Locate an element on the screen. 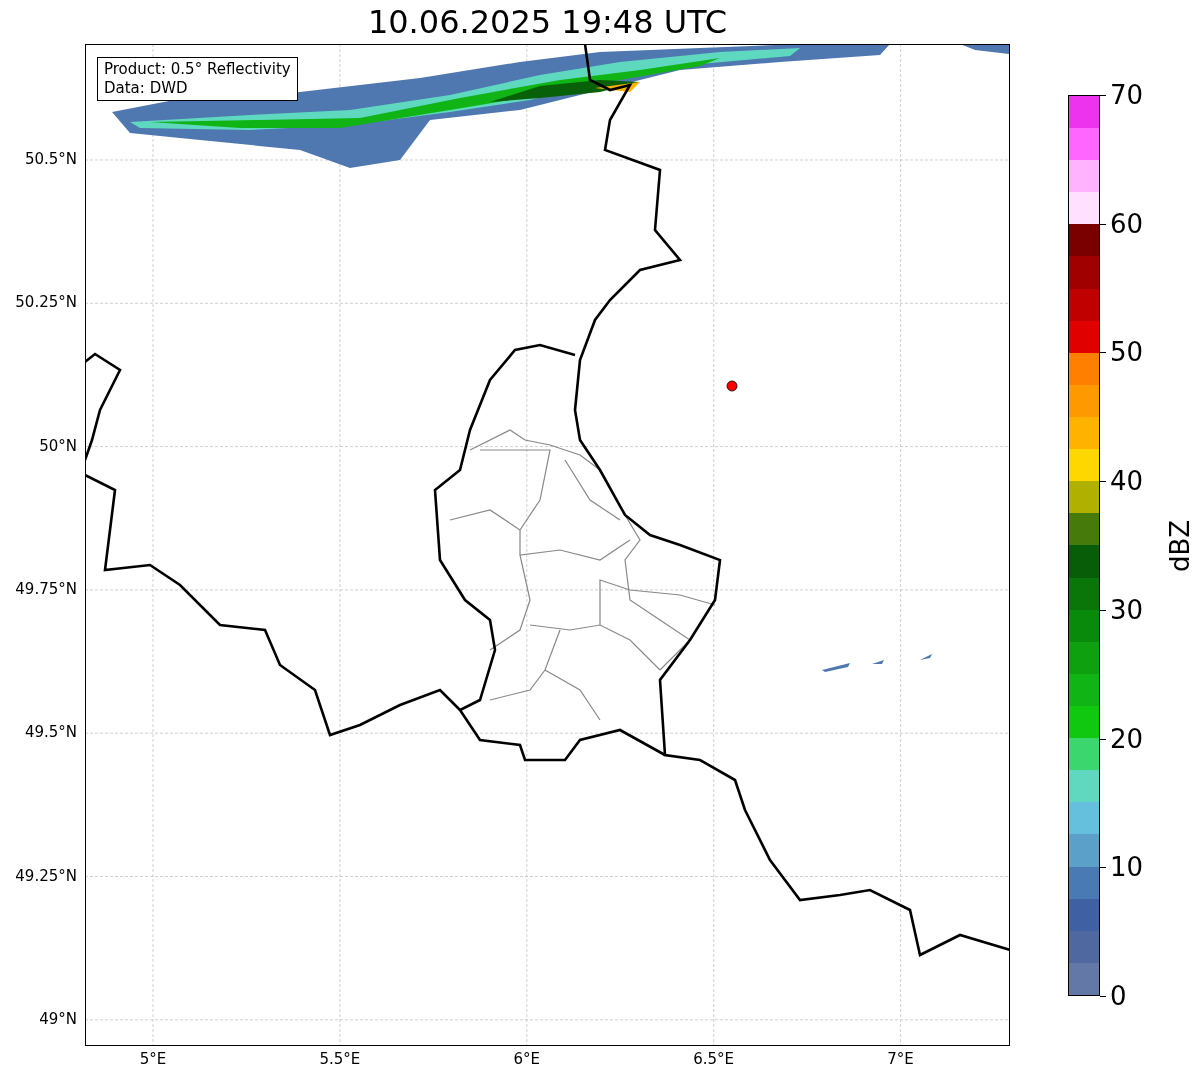  colorbar-tick-label: 70 is located at coordinates (1127, 95).